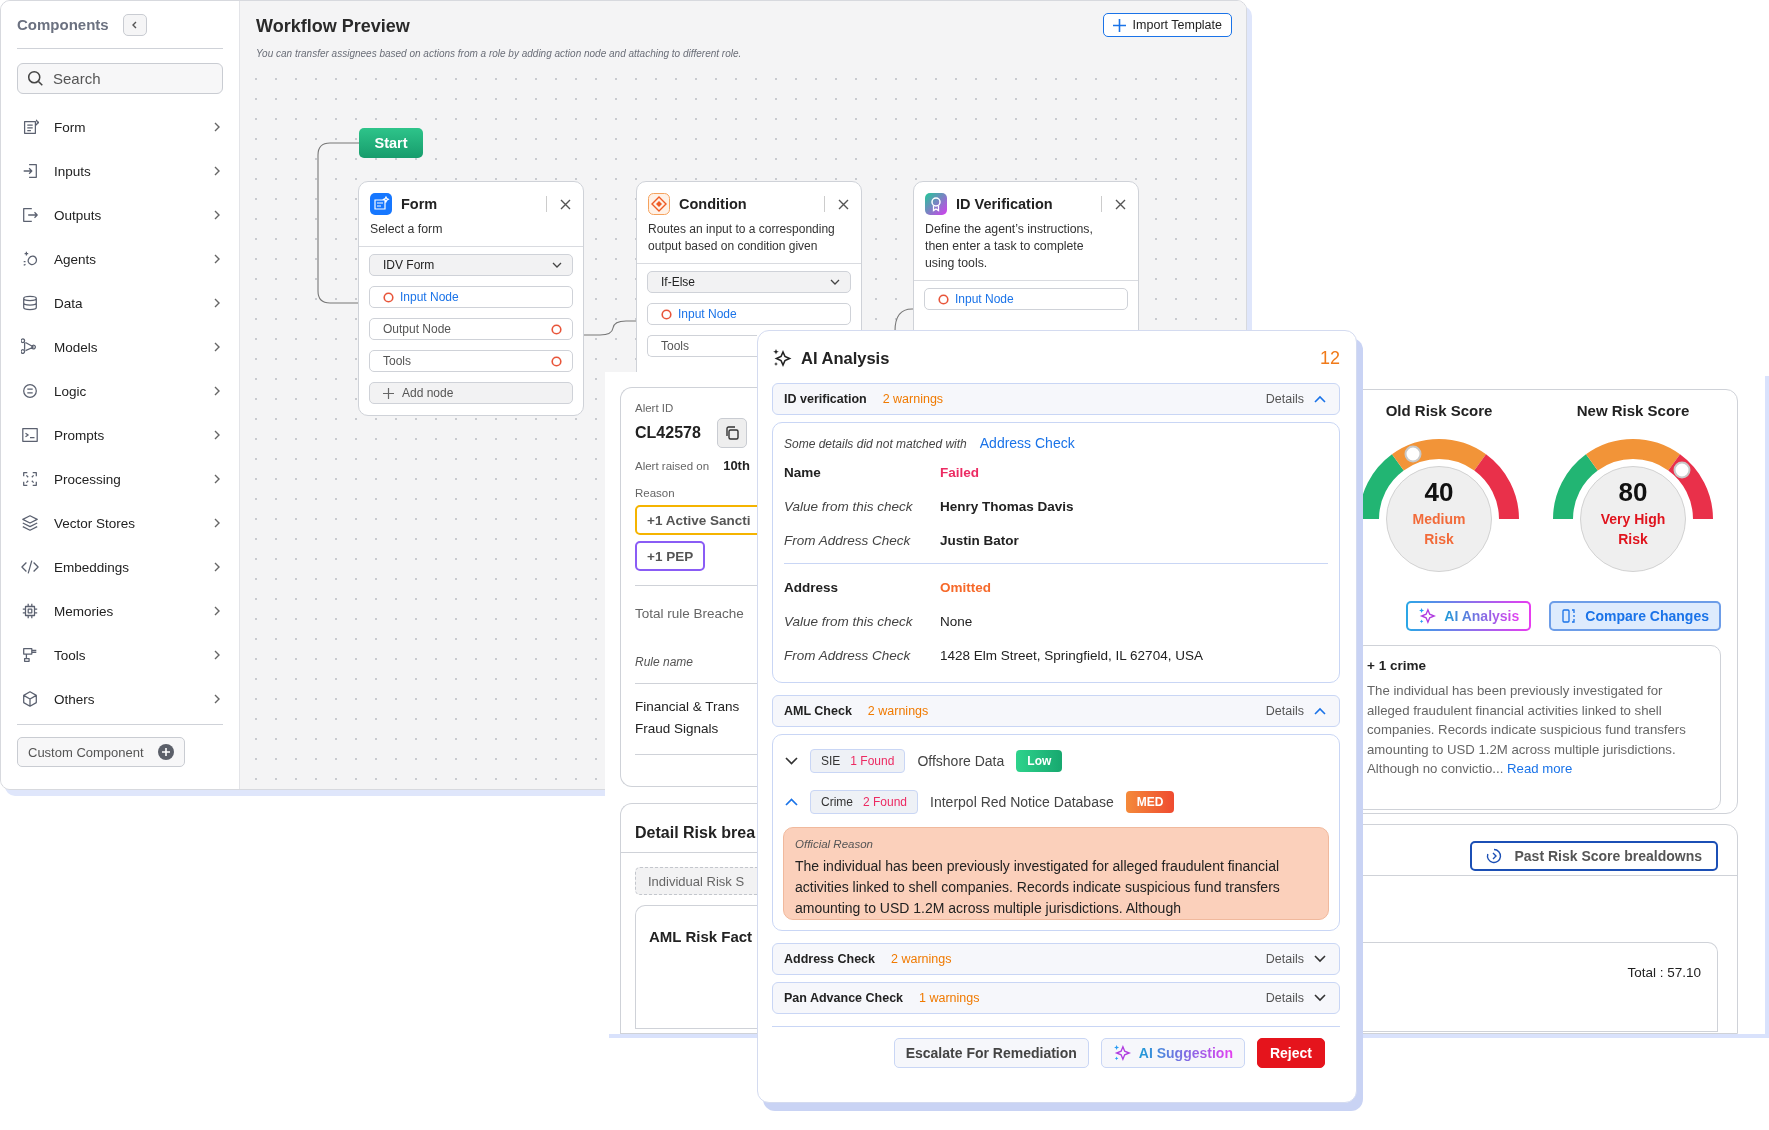  What do you see at coordinates (120, 567) in the screenshot?
I see `sidebar-item: Embeddings` at bounding box center [120, 567].